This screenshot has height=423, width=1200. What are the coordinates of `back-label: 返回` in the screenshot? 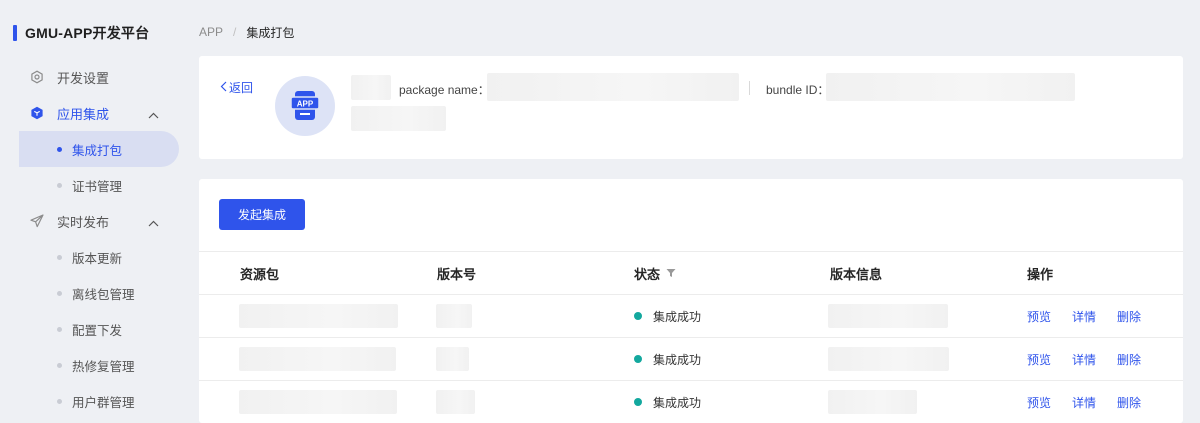 It's located at (241, 88).